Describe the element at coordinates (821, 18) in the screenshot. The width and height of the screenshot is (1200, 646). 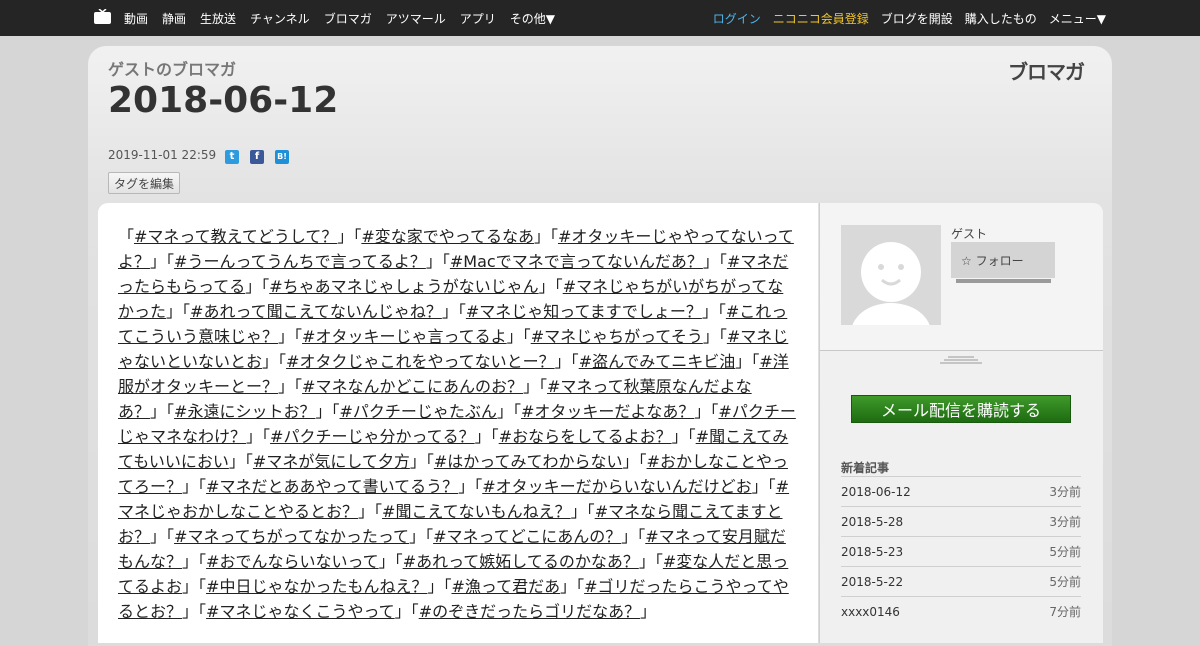
I see `register-link: ニコニコ会員登録` at that location.